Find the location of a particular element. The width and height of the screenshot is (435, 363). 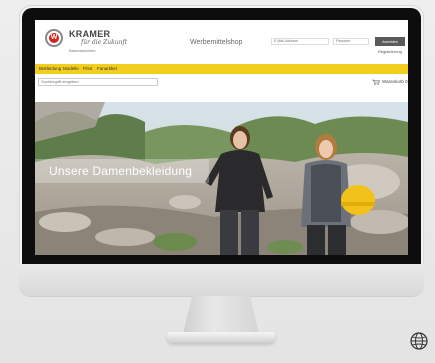

main-nav: Bekleidung Modelle Print Fanartikel is located at coordinates (221, 69).